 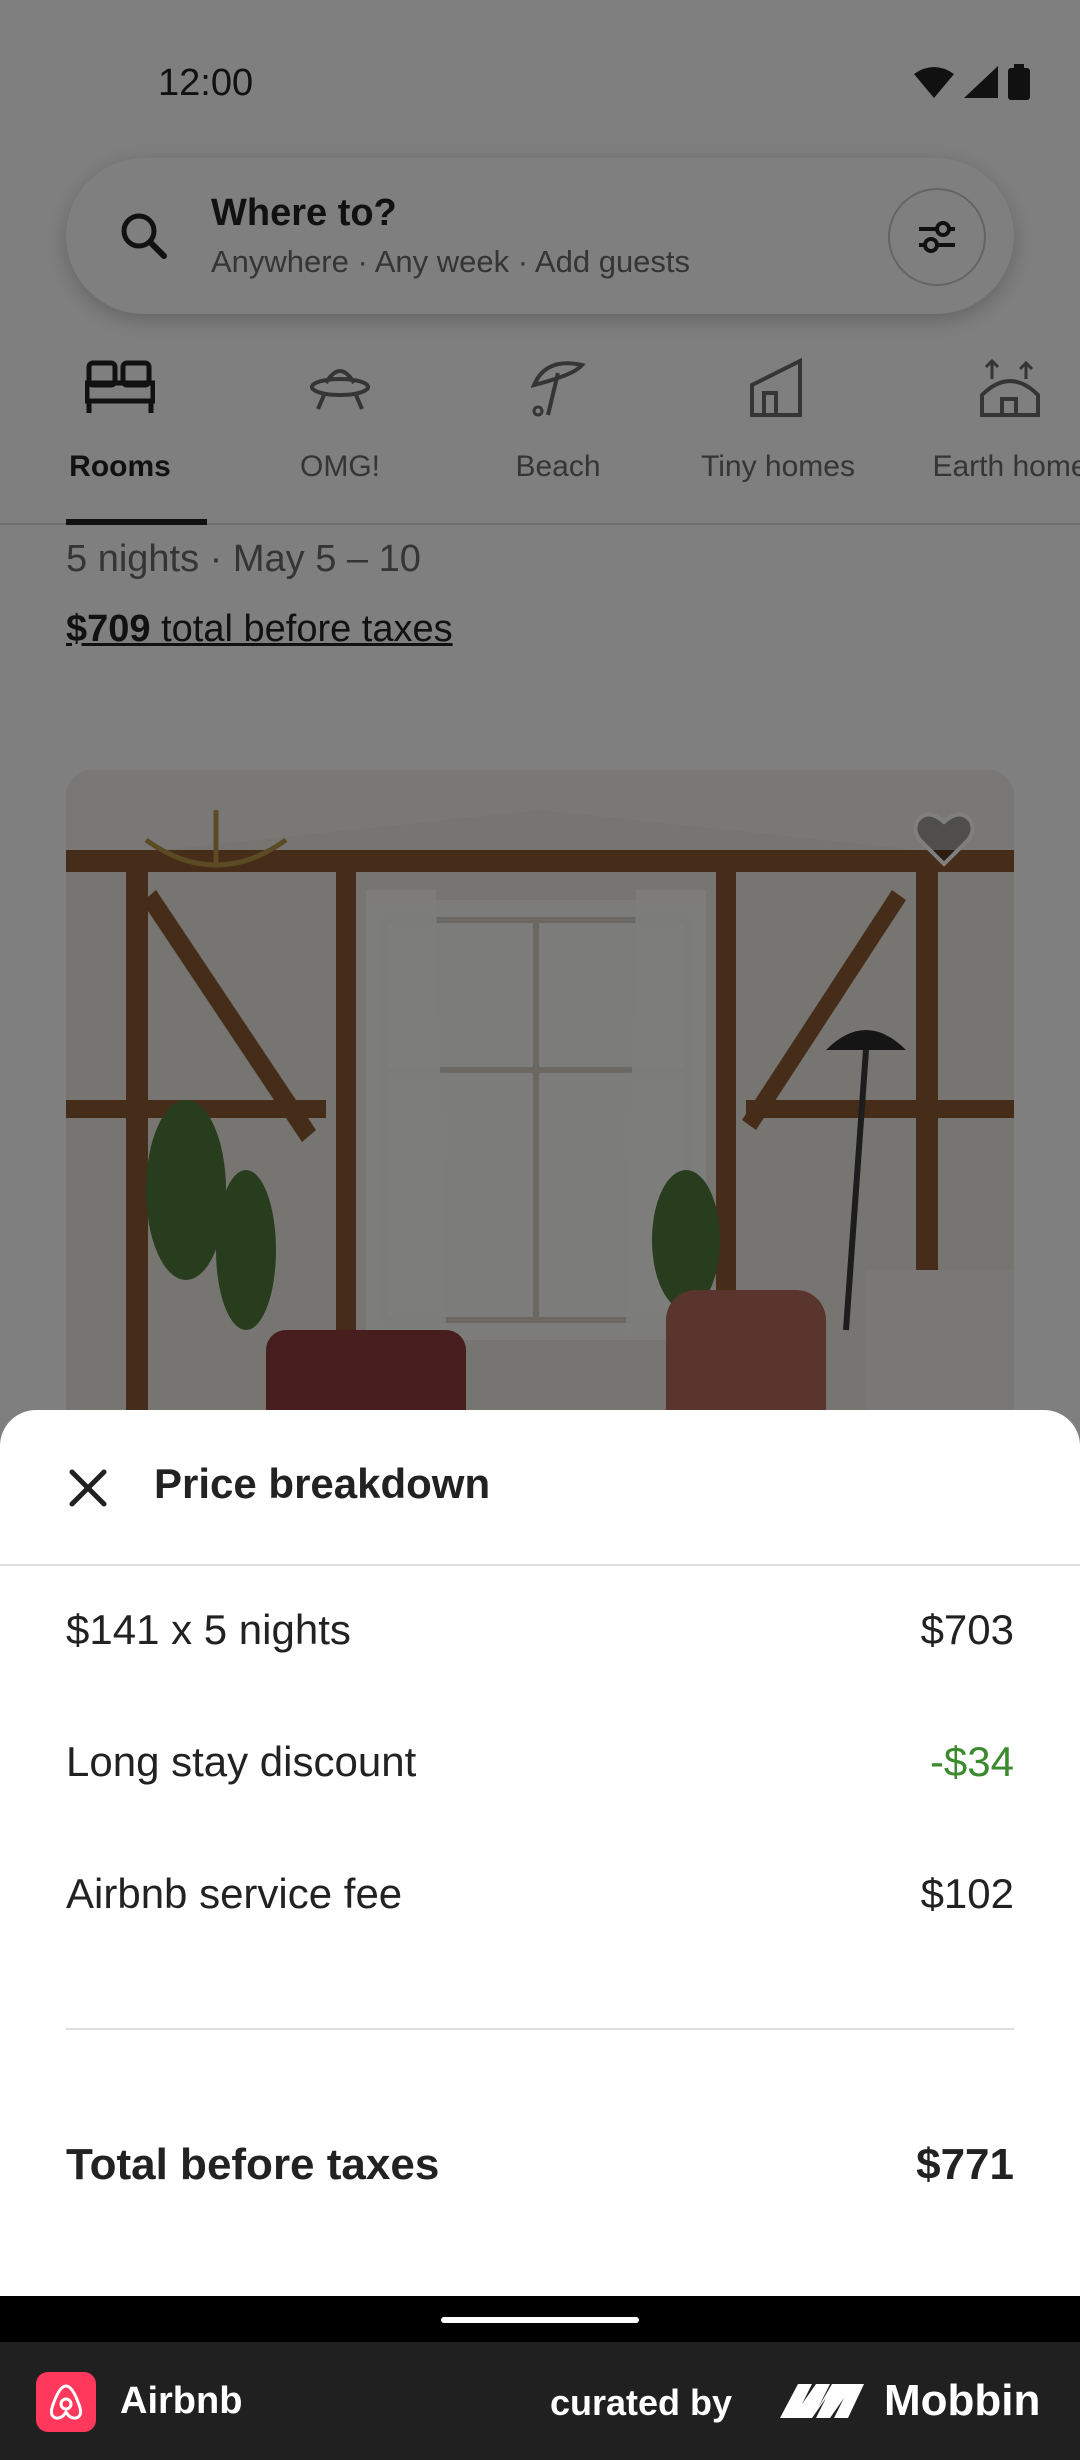 What do you see at coordinates (234, 1893) in the screenshot?
I see `price-row-label: Airbnb service fee` at bounding box center [234, 1893].